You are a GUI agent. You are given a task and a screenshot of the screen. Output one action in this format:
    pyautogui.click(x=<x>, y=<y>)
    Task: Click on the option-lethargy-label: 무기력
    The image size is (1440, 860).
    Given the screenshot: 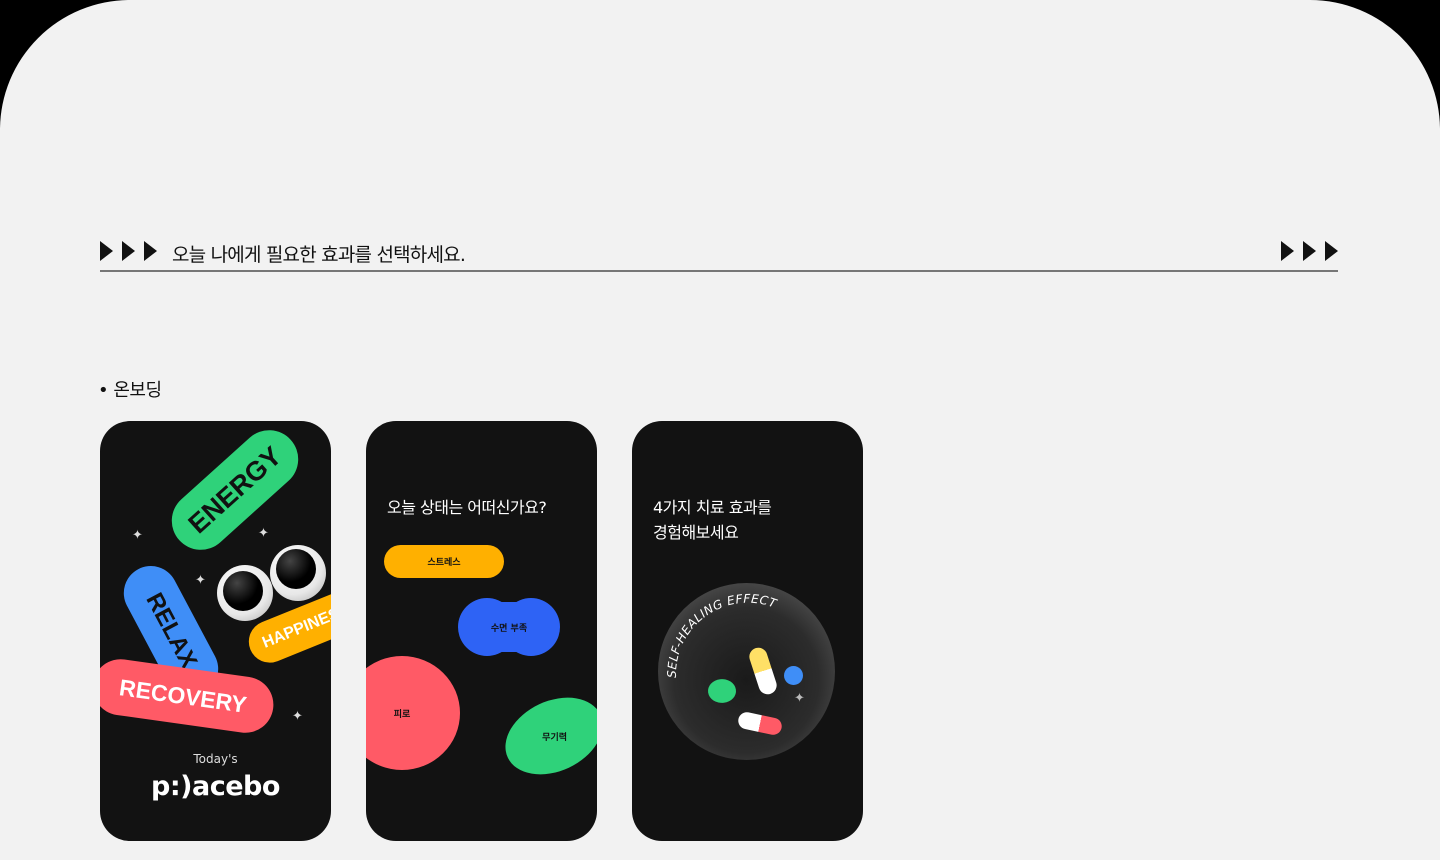 What is the action you would take?
    pyautogui.click(x=554, y=737)
    